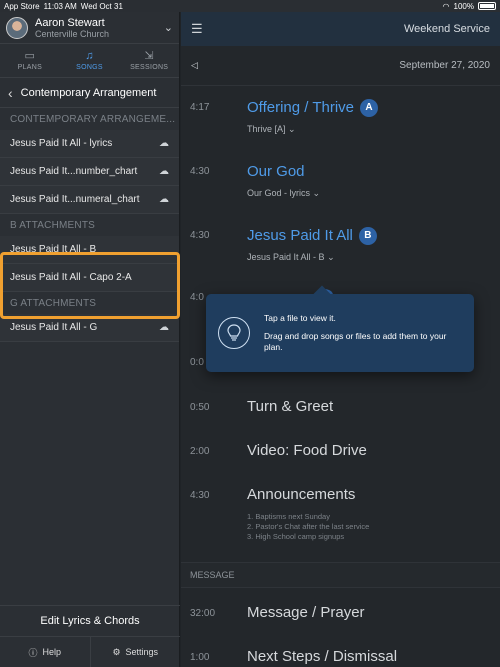 The width and height of the screenshot is (500, 667). I want to click on item-length: 32:00, so click(203, 613).